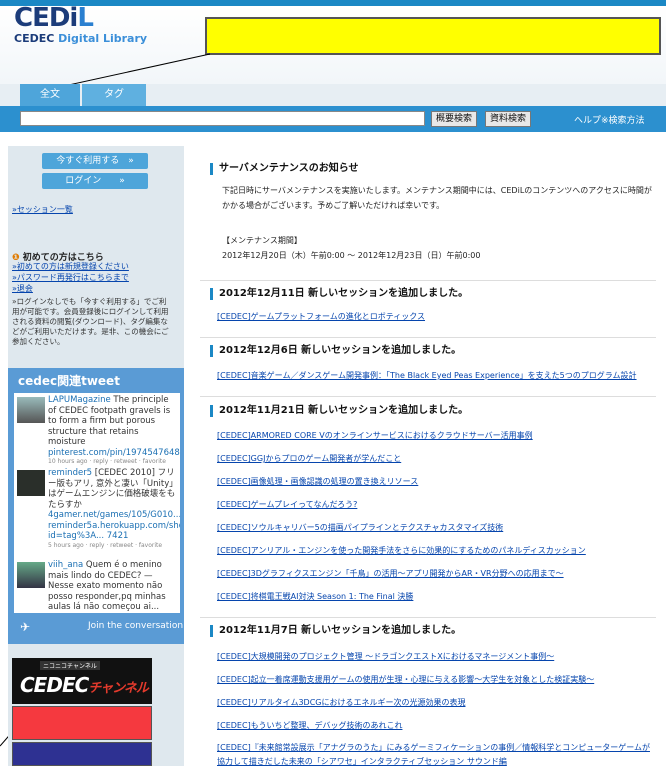 The width and height of the screenshot is (666, 769). I want to click on banner-placeholder-red, so click(82, 723).